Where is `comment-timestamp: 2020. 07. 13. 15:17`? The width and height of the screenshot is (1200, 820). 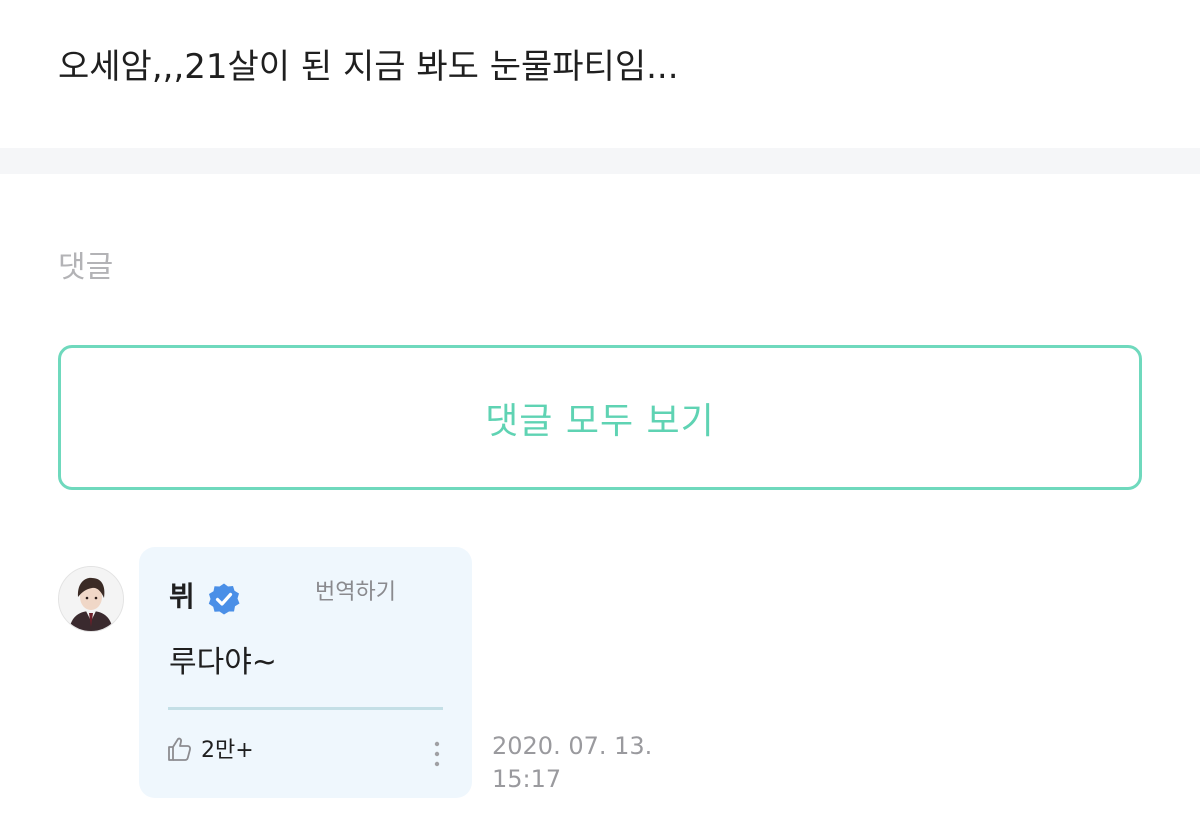
comment-timestamp: 2020. 07. 13. 15:17 is located at coordinates (572, 763).